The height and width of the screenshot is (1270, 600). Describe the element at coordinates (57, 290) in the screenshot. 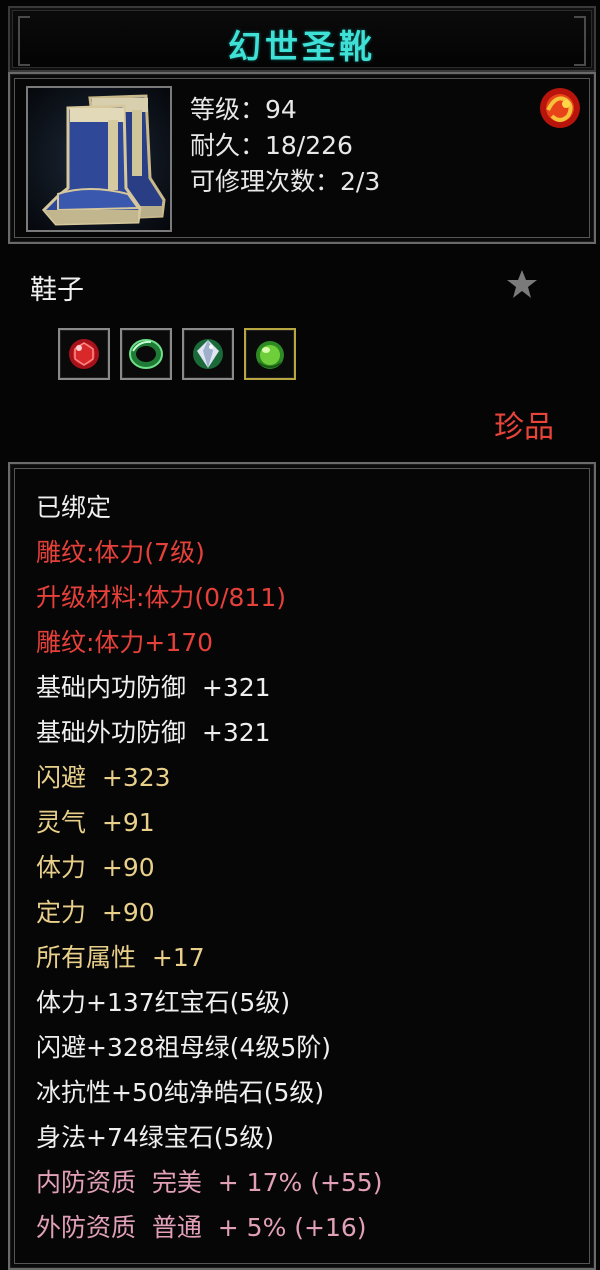

I see `item-type: 鞋子` at that location.